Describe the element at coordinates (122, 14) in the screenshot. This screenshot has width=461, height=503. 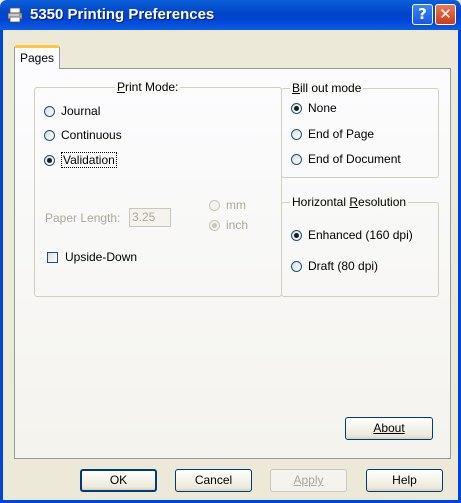
I see `window-title: 5350 Printing Preferences` at that location.